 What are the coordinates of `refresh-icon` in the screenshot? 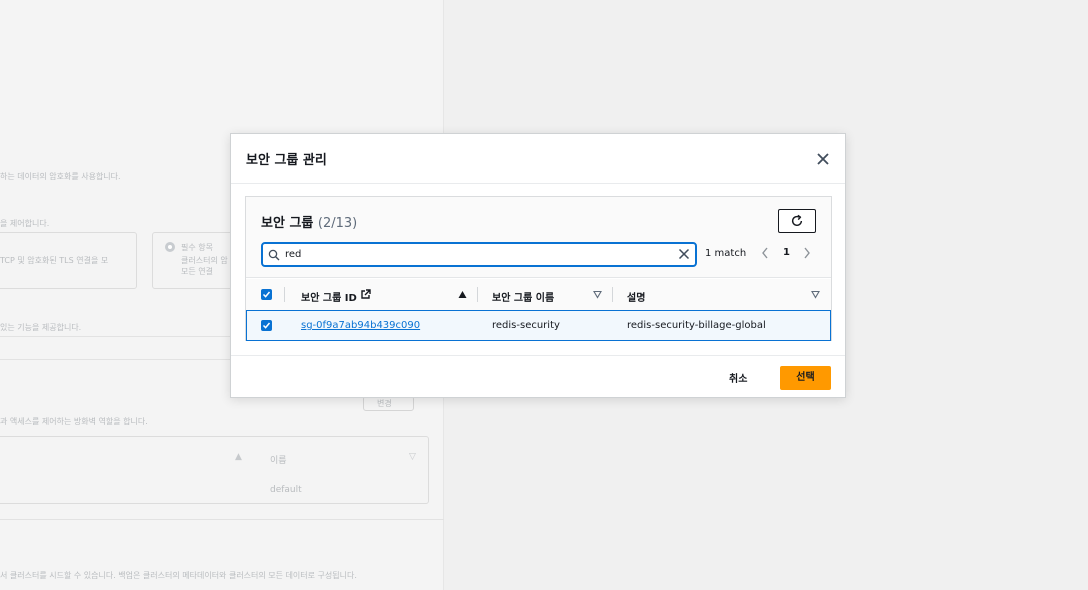 It's located at (797, 220).